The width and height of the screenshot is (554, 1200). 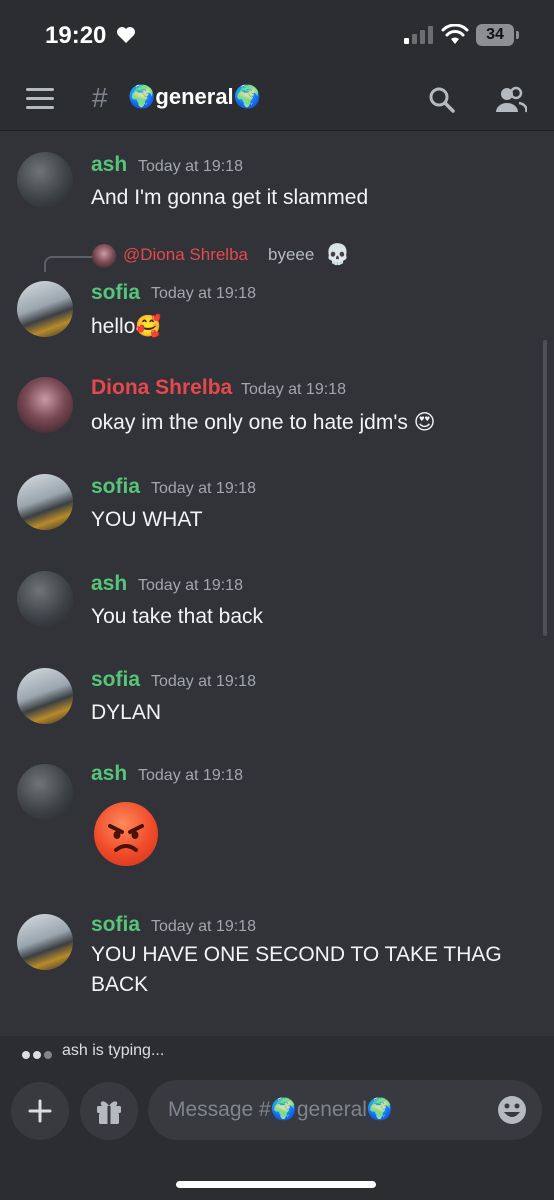 What do you see at coordinates (230, 197) in the screenshot?
I see `message-text: And I'm gonna get it slammed` at bounding box center [230, 197].